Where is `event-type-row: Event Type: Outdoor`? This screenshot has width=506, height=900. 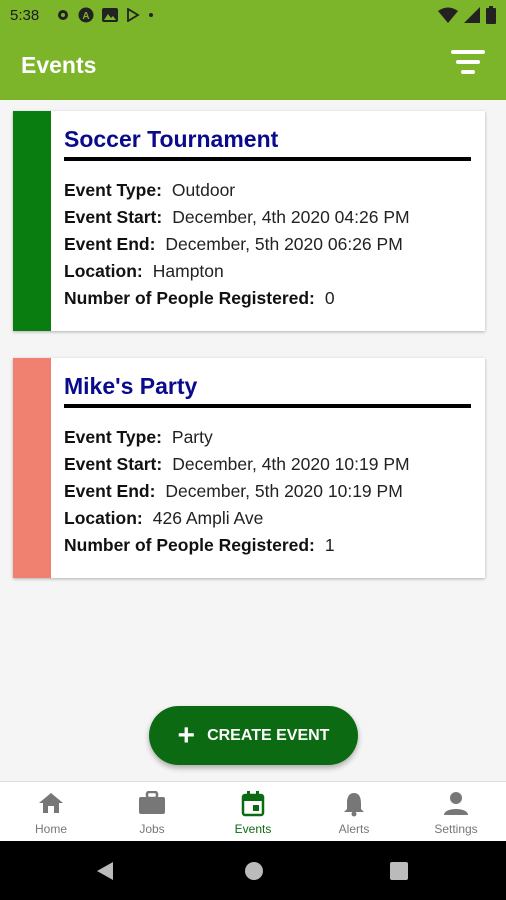
event-type-row: Event Type: Outdoor is located at coordinates (149, 190).